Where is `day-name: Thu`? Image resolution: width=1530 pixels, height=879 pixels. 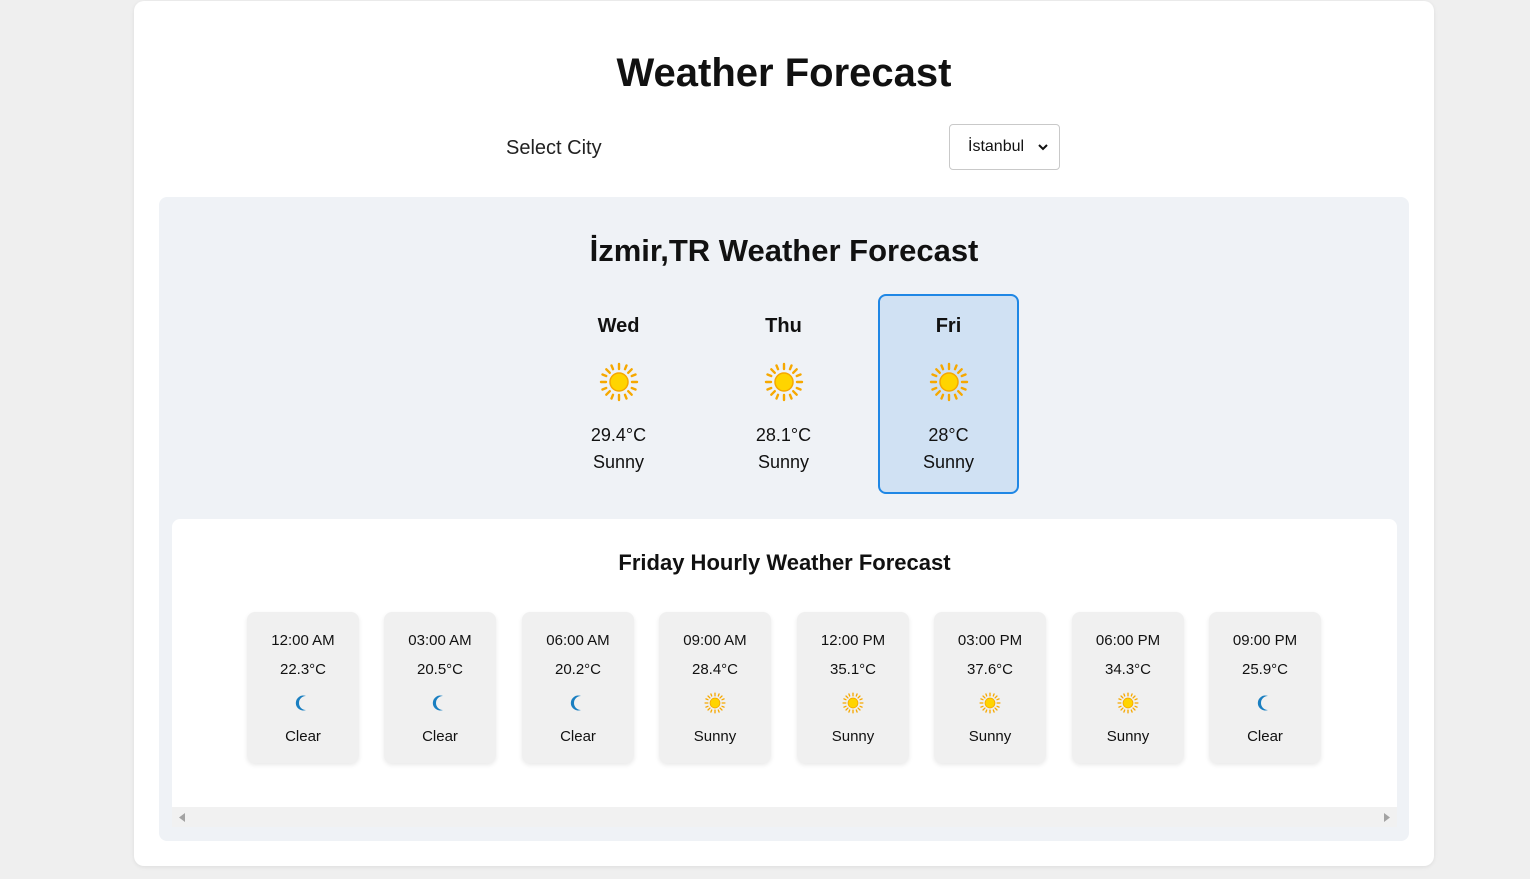
day-name: Thu is located at coordinates (783, 326).